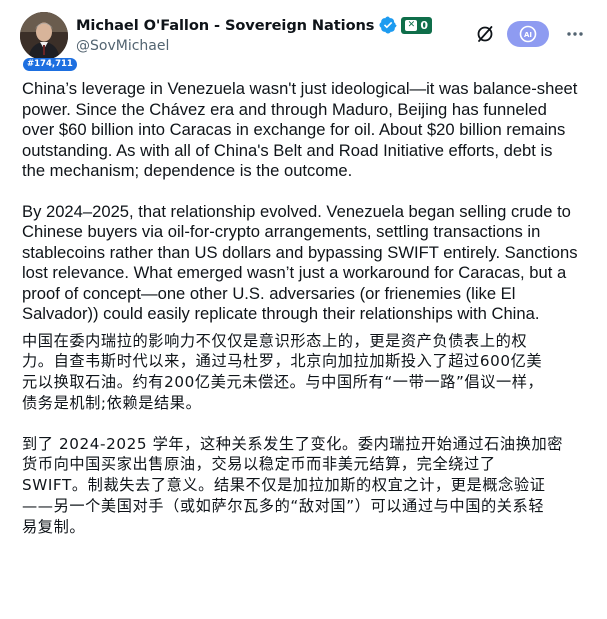 The image size is (607, 619). I want to click on author-display-name: Michael O'Fallon - Sovereign Nations, so click(225, 25).